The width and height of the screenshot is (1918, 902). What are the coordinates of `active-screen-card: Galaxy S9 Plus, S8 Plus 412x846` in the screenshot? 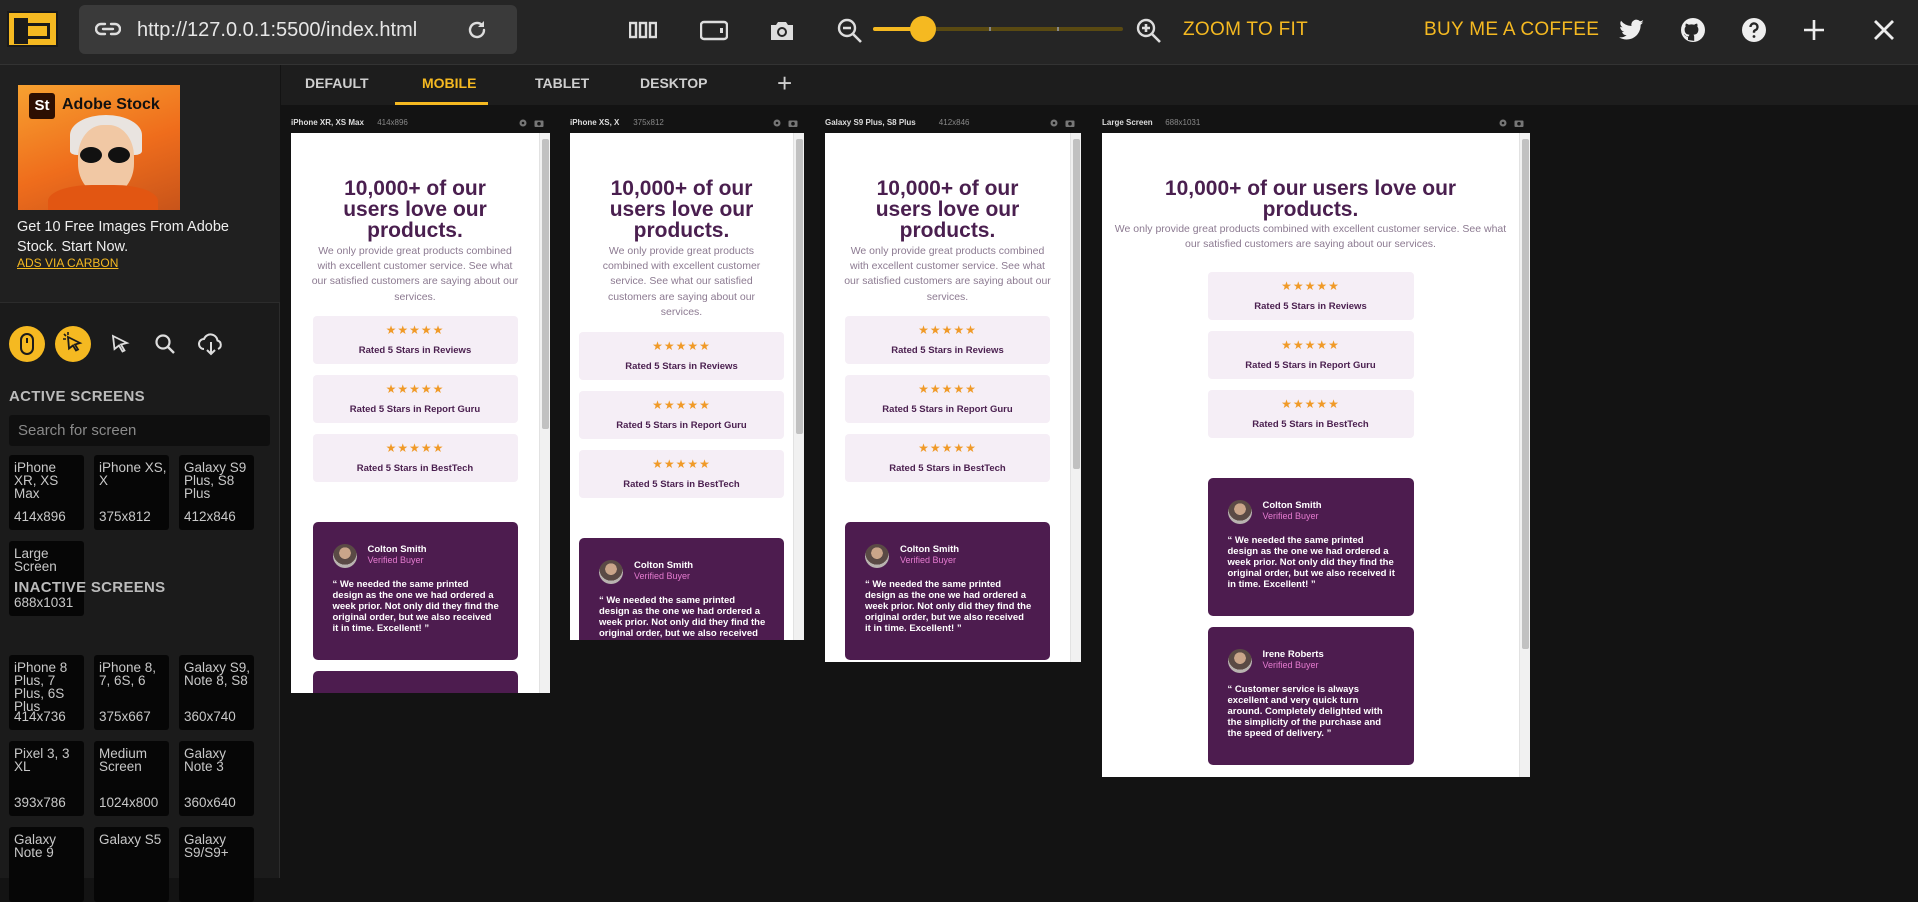 It's located at (216, 492).